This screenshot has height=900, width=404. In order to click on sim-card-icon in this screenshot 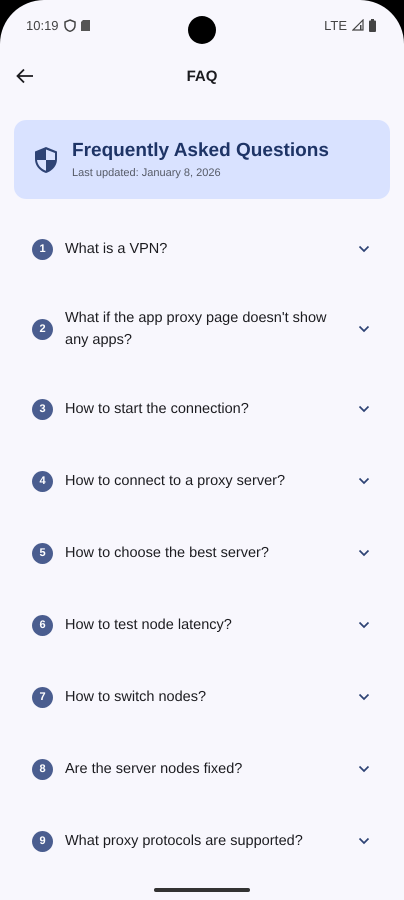, I will do `click(85, 25)`.